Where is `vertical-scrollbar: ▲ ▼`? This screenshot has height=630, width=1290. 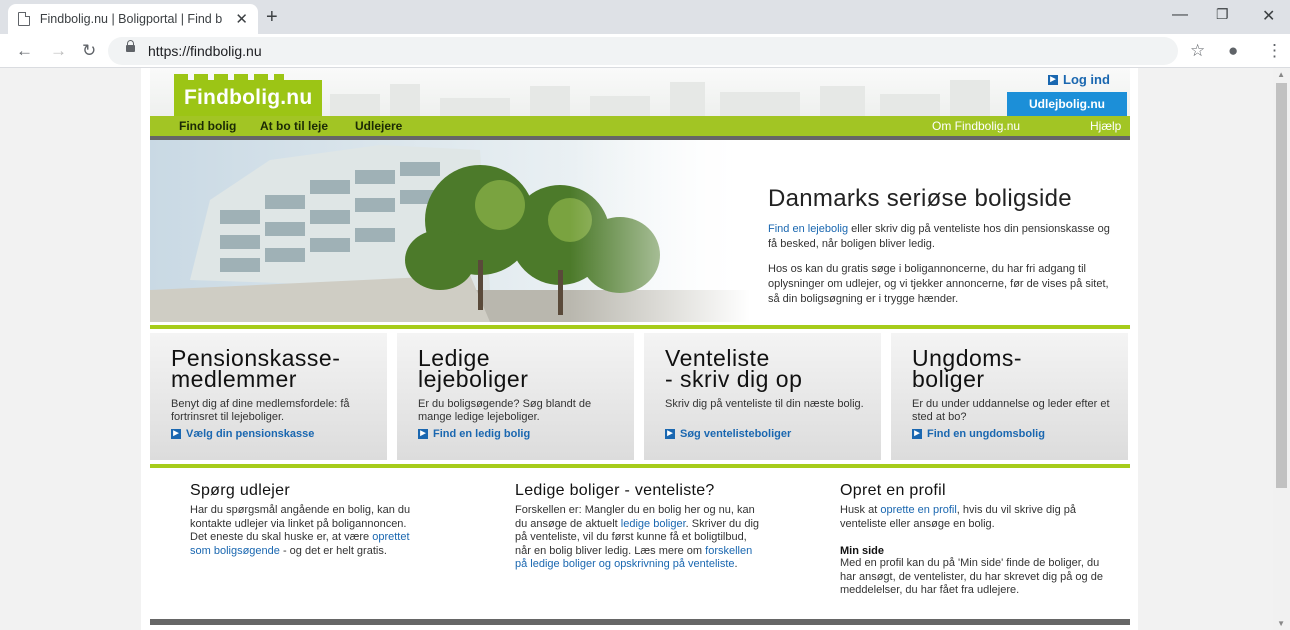 vertical-scrollbar: ▲ ▼ is located at coordinates (1281, 349).